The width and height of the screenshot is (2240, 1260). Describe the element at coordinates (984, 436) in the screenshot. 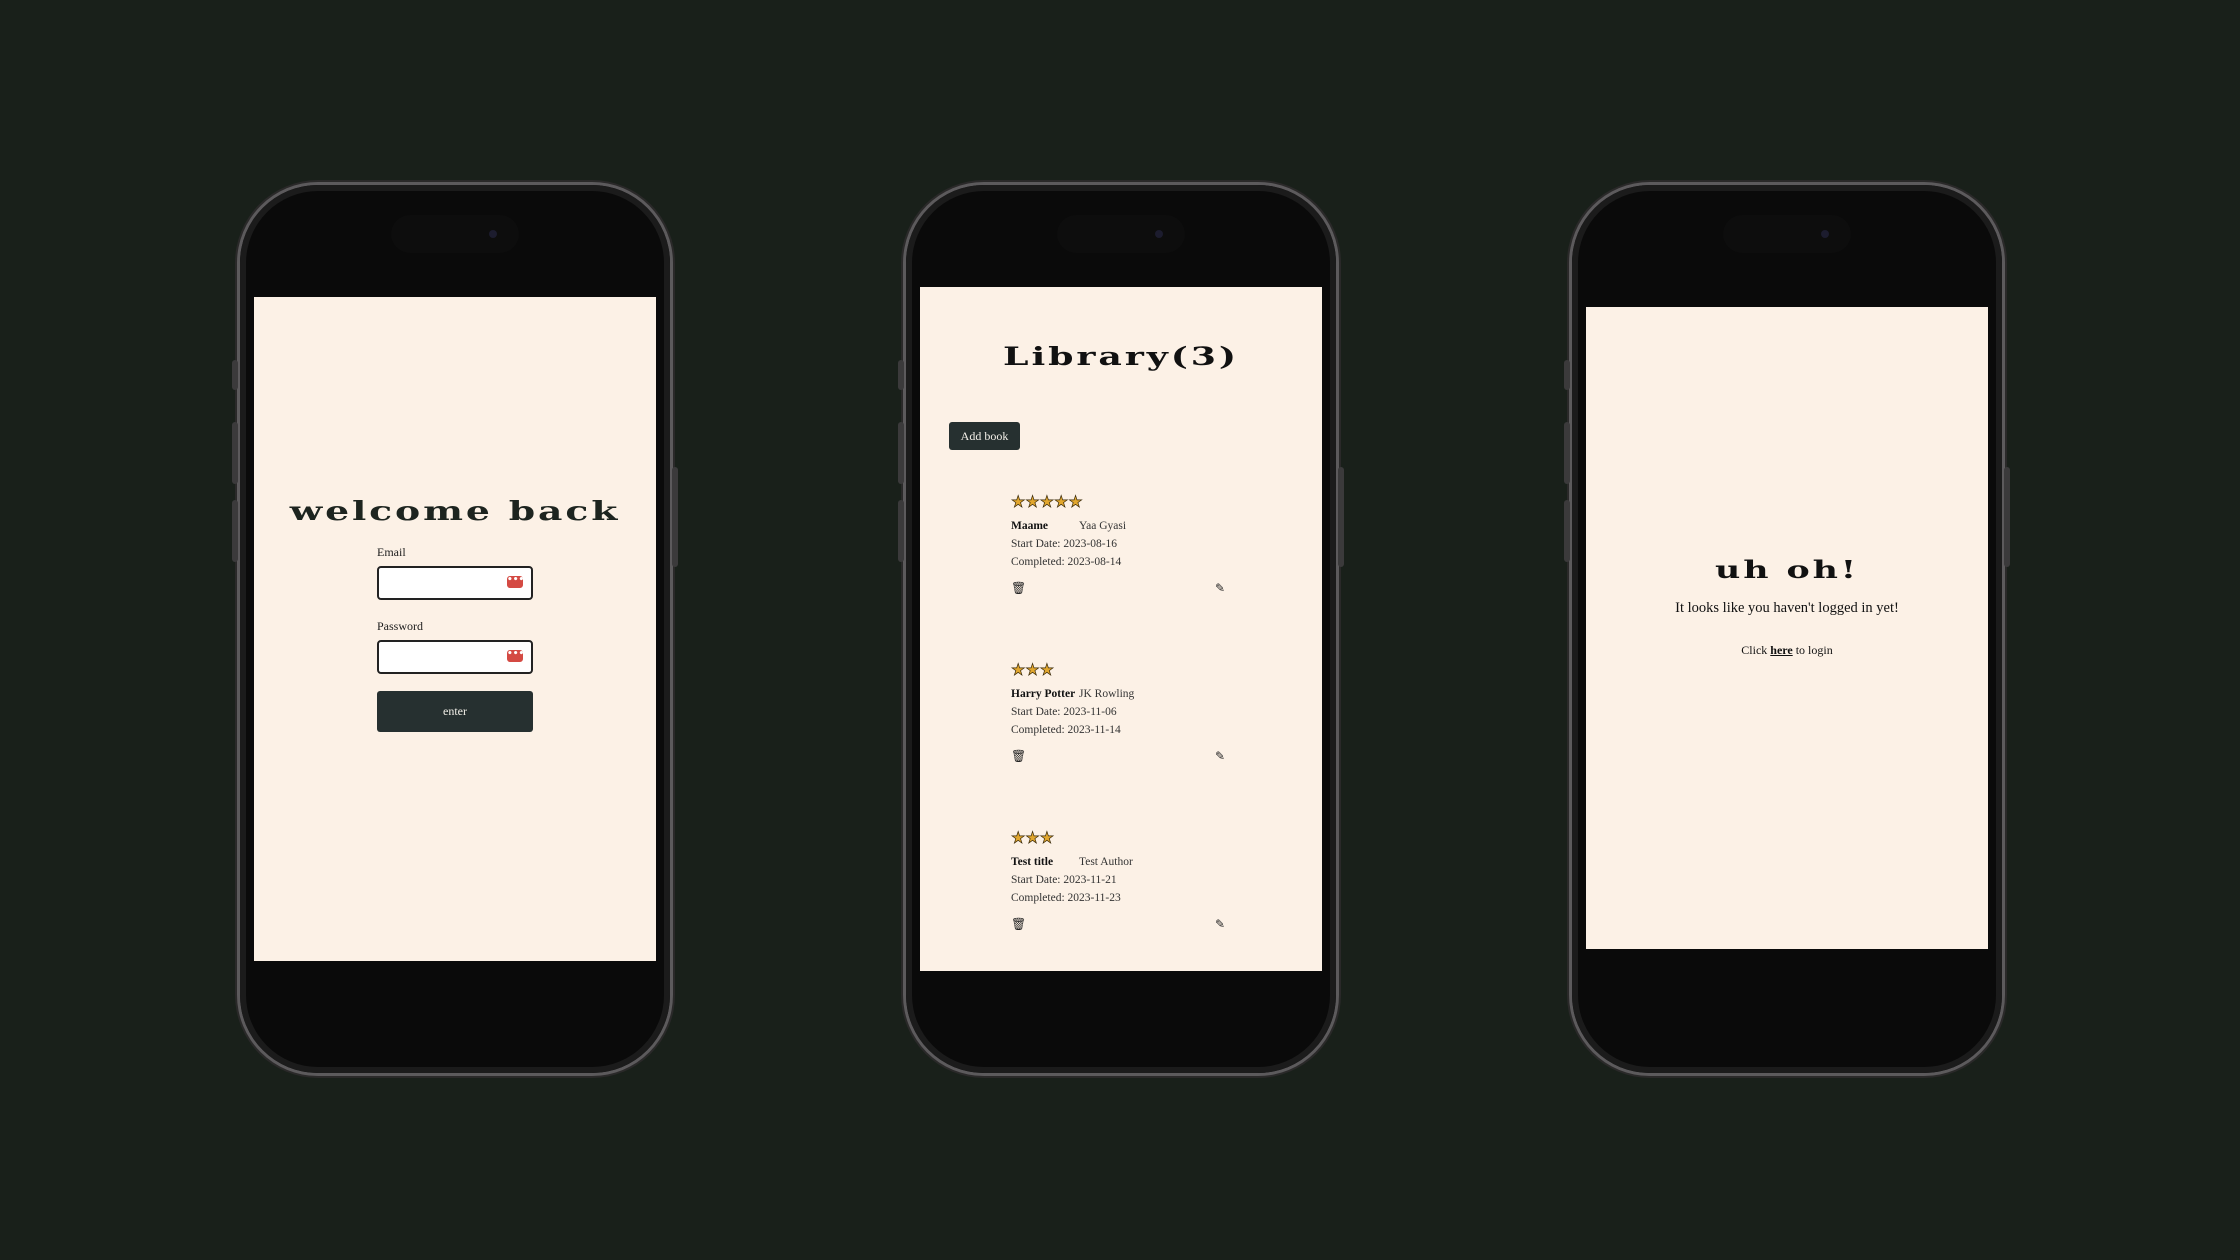

I see `add-book-button: Add book` at that location.